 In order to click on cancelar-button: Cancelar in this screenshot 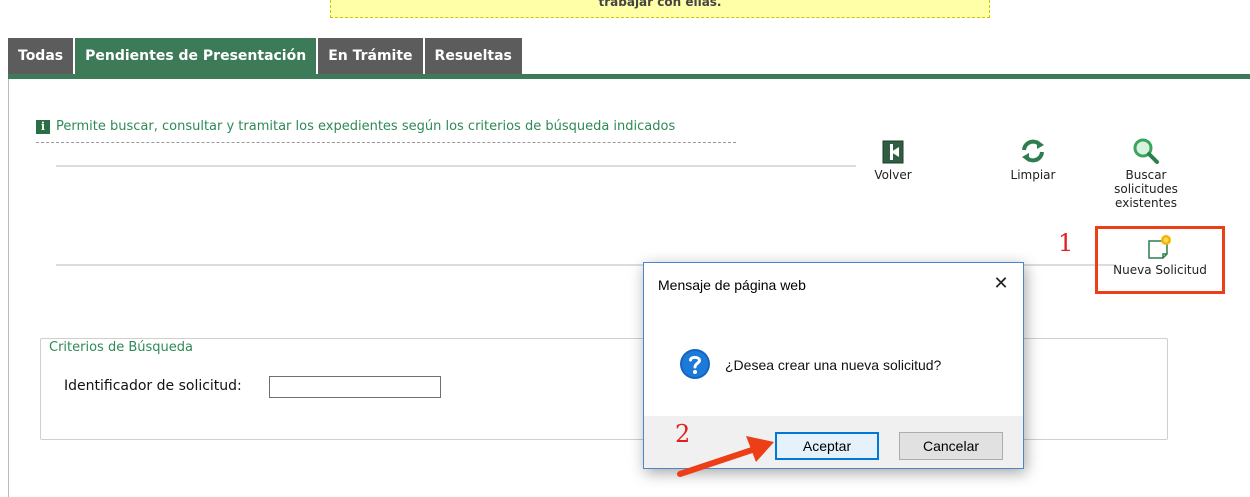, I will do `click(951, 446)`.